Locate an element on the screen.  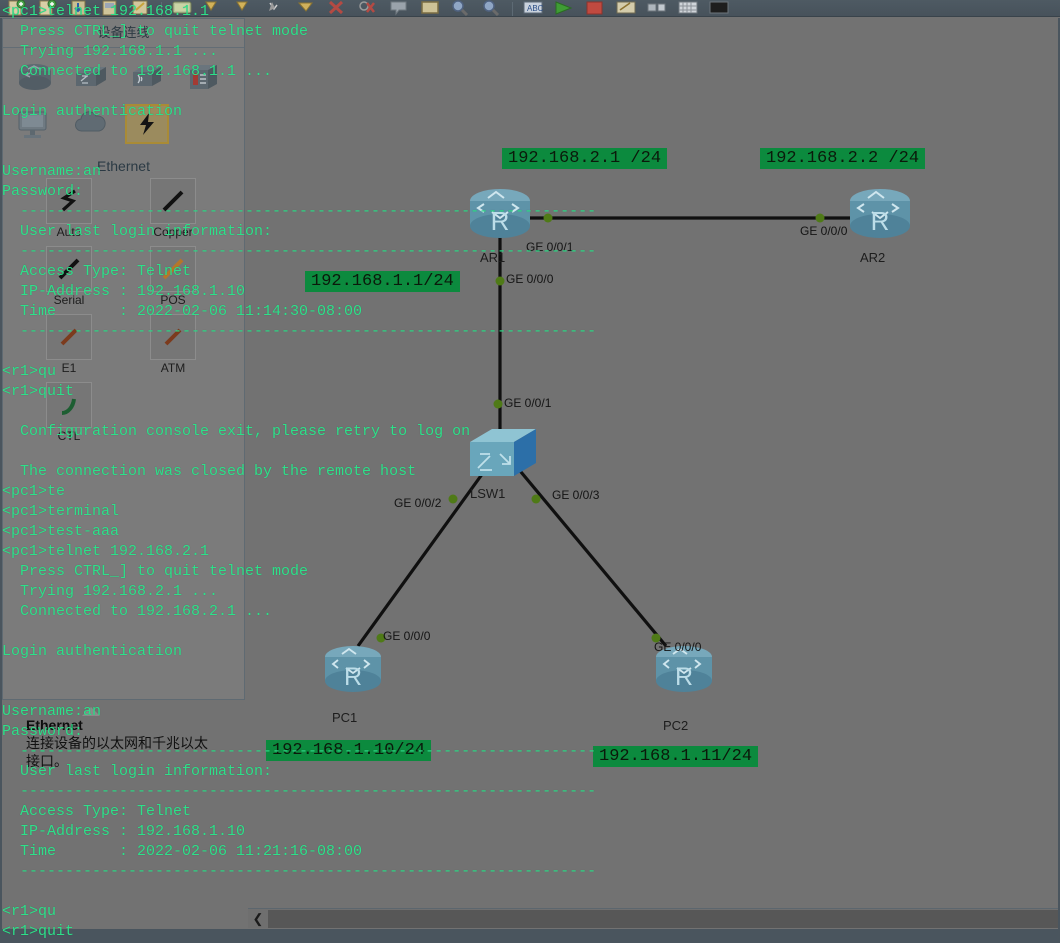
note-icon is located at coordinates (399, 8).